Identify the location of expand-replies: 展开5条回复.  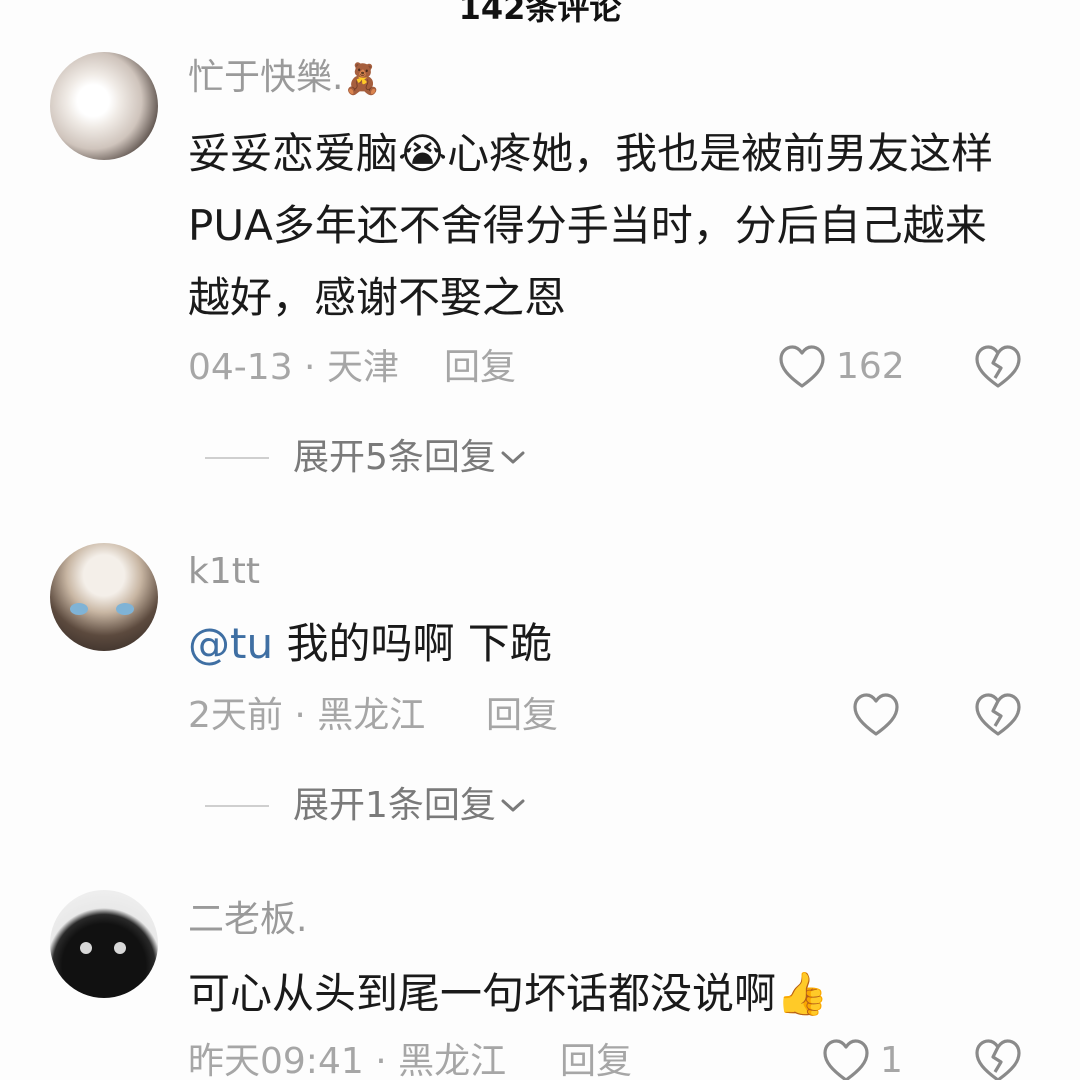
(365, 458).